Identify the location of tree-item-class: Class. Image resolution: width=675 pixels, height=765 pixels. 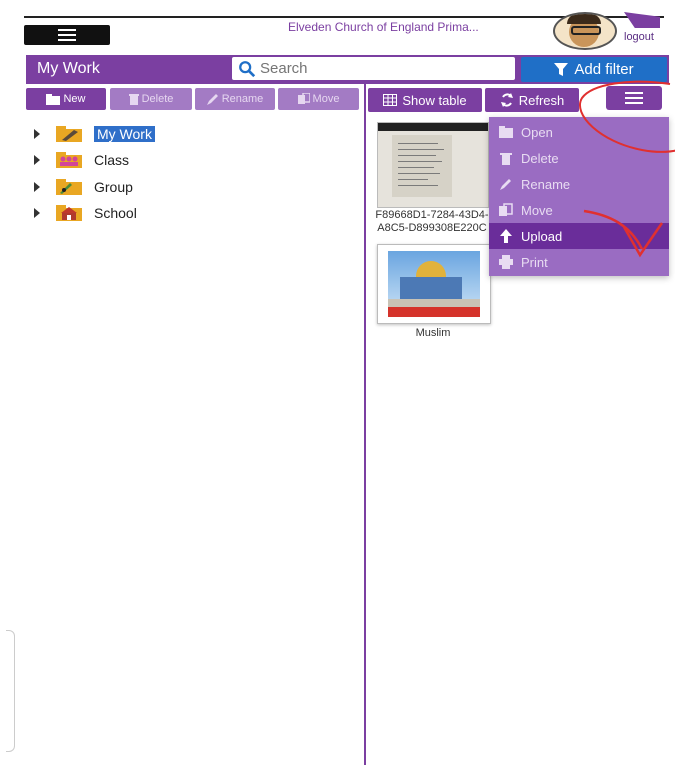
(81, 160).